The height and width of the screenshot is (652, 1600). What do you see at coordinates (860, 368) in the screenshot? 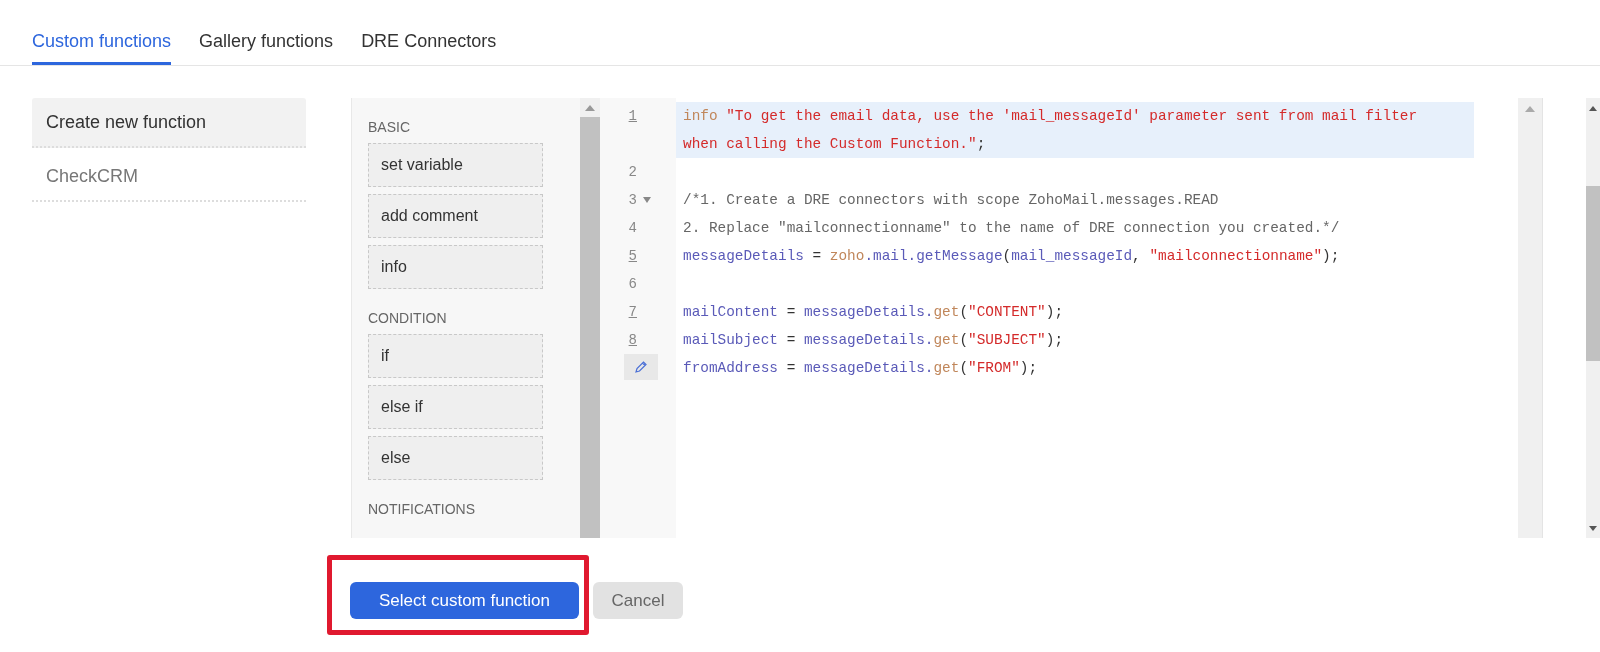
I see `code-line: fromAddress = messageDetails.get("FROM");` at bounding box center [860, 368].